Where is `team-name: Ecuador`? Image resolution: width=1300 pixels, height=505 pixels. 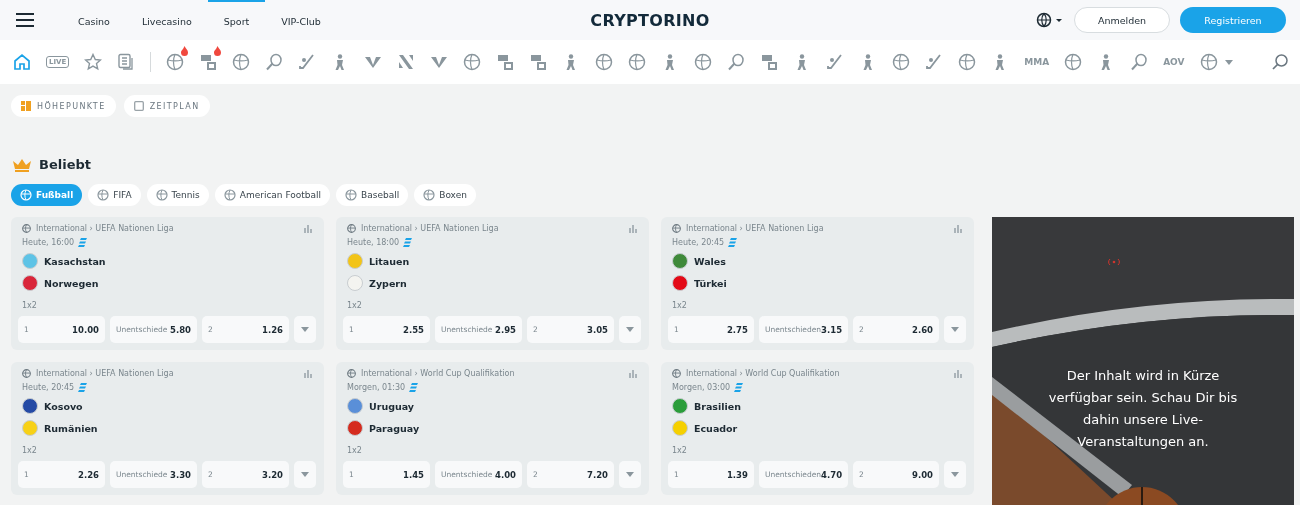 team-name: Ecuador is located at coordinates (716, 428).